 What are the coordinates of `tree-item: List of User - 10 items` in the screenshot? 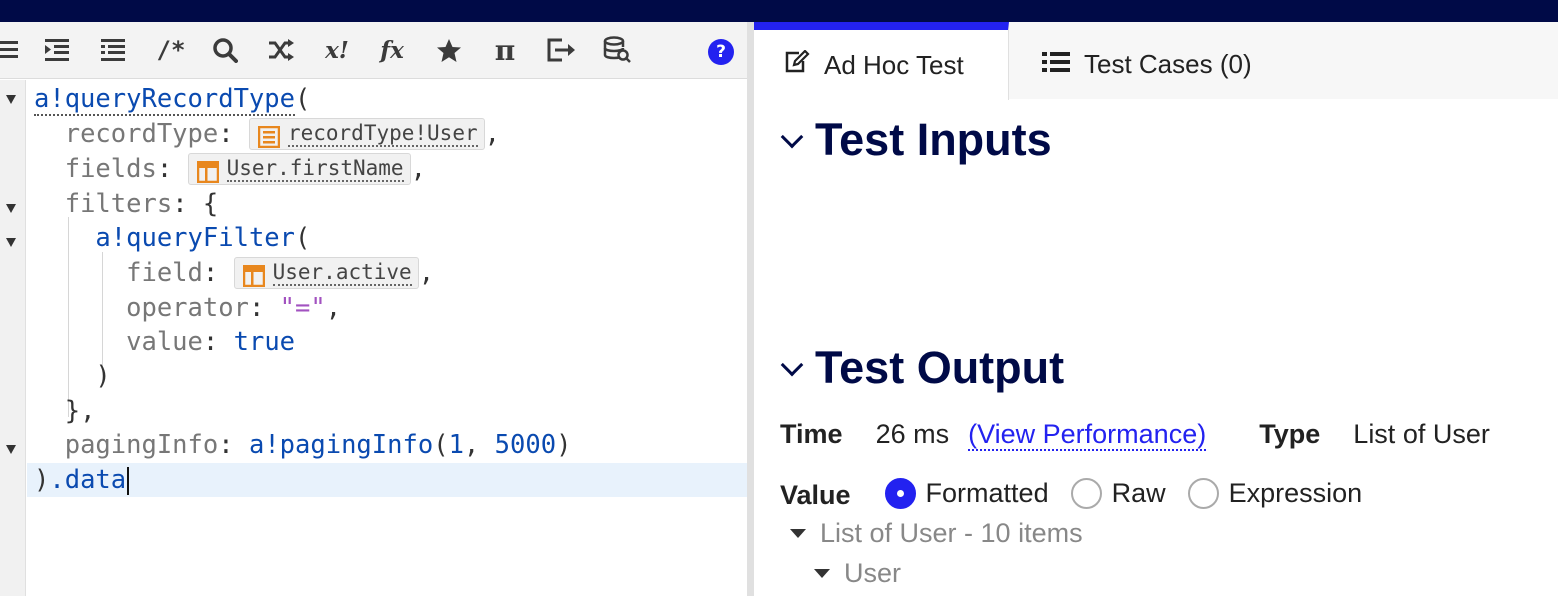 It's located at (936, 533).